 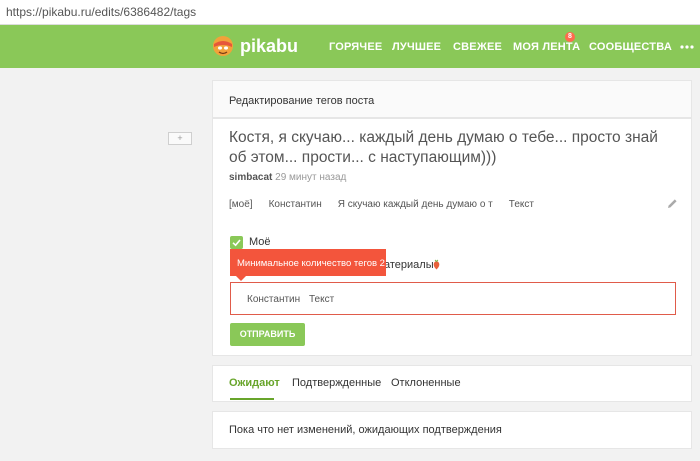 I want to click on nav-my-feed: МОЯ ЛЕНТА, so click(x=546, y=47).